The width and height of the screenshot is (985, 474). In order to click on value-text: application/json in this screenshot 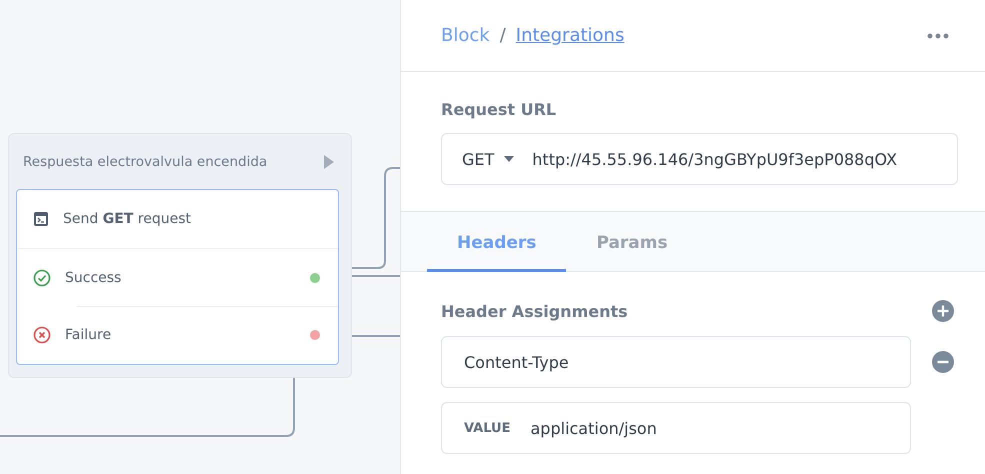, I will do `click(593, 428)`.